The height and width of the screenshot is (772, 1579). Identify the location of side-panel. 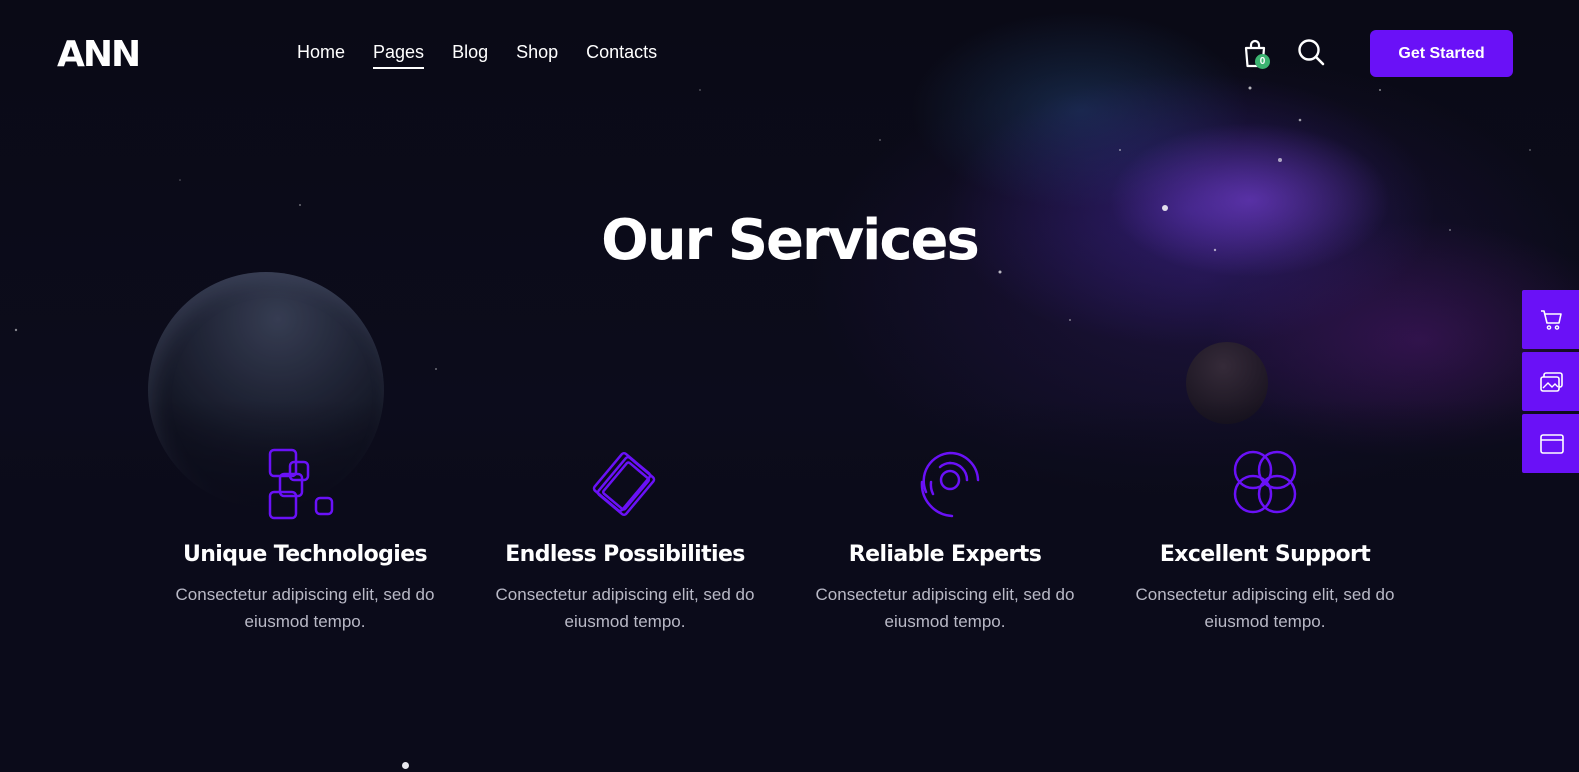
(1550, 383).